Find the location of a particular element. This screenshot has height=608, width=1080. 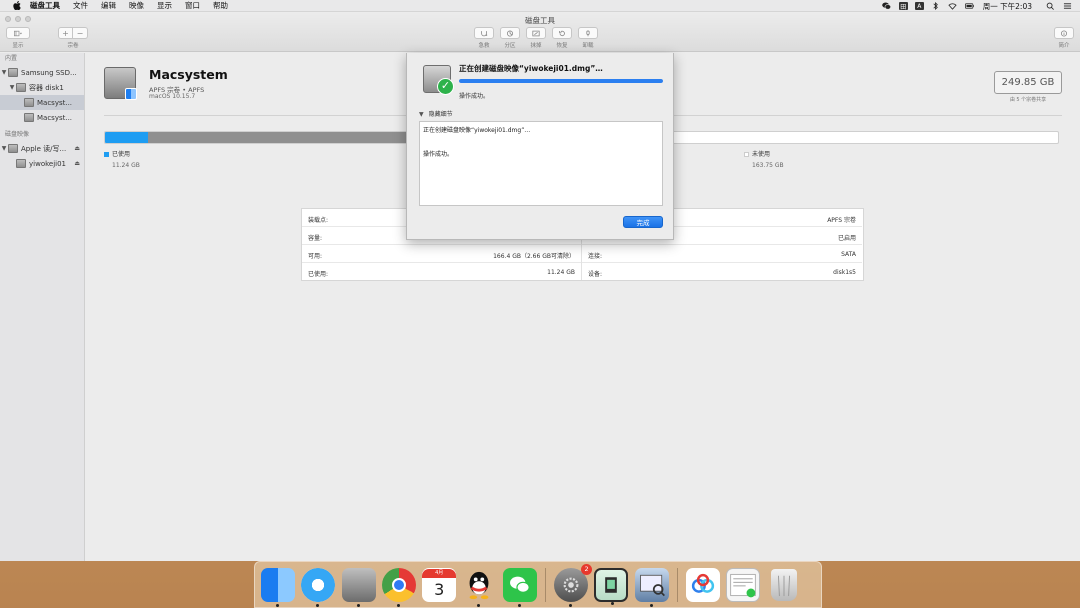

sidebar-images-header: 磁盘映像 is located at coordinates (17, 134).